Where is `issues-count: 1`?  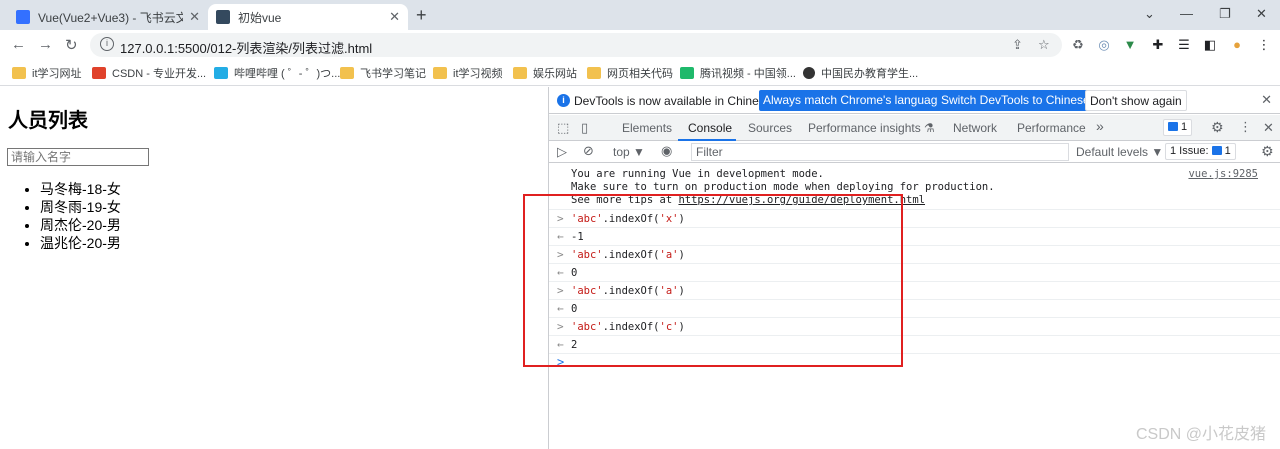 issues-count: 1 is located at coordinates (1227, 151).